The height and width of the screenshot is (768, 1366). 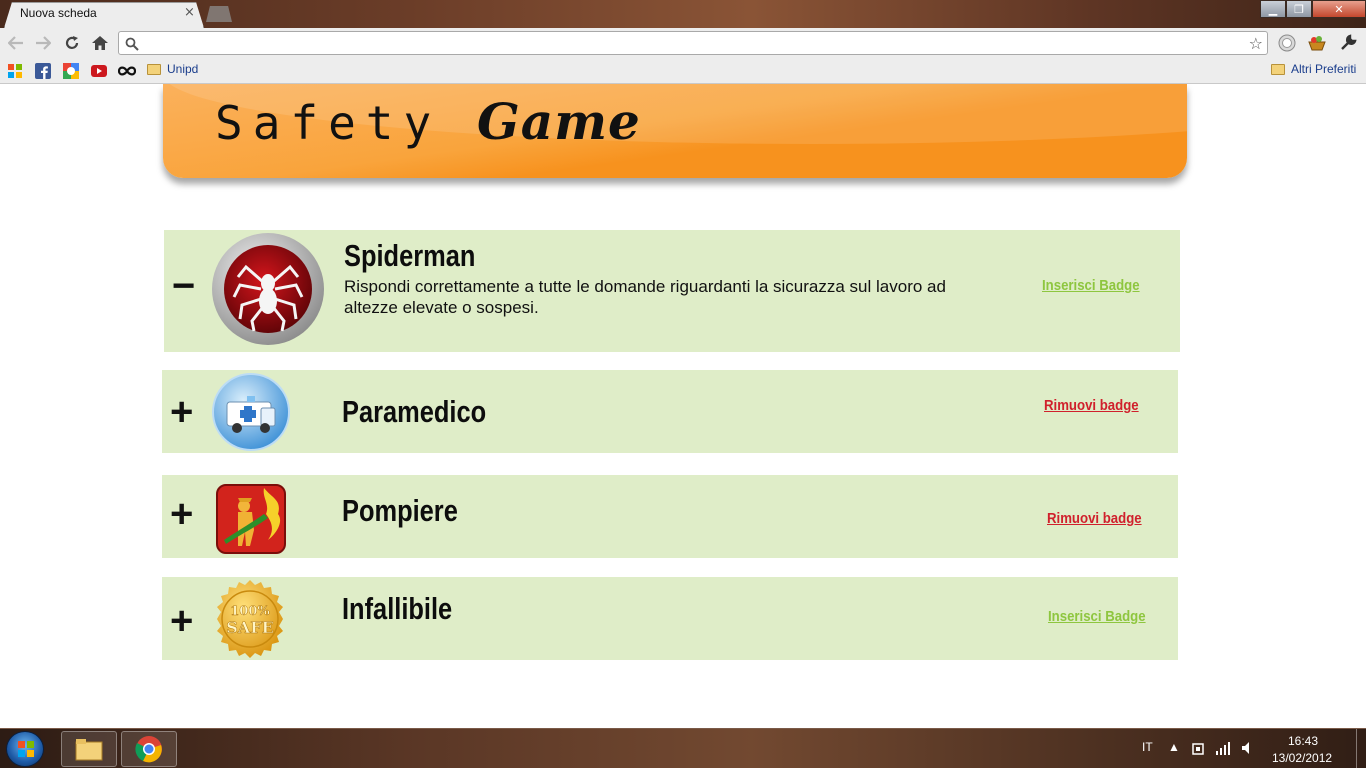 What do you see at coordinates (559, 121) in the screenshot?
I see `title-game: Game` at bounding box center [559, 121].